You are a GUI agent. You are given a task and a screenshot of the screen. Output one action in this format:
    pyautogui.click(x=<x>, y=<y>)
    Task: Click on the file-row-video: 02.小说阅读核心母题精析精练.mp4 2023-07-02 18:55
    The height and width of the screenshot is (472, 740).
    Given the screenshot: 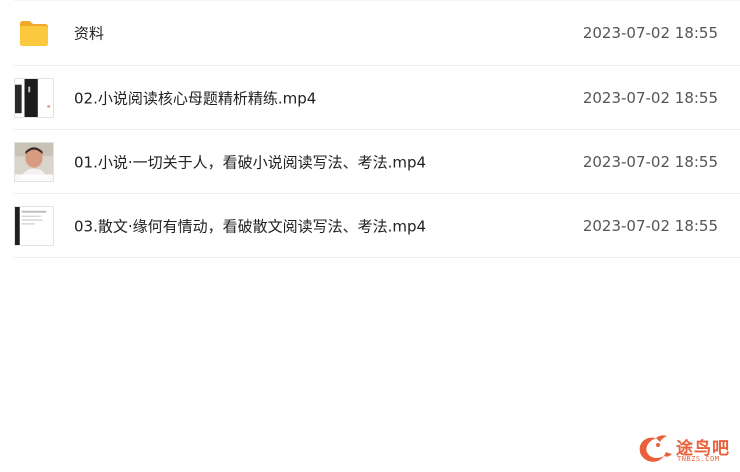 What is the action you would take?
    pyautogui.click(x=377, y=98)
    